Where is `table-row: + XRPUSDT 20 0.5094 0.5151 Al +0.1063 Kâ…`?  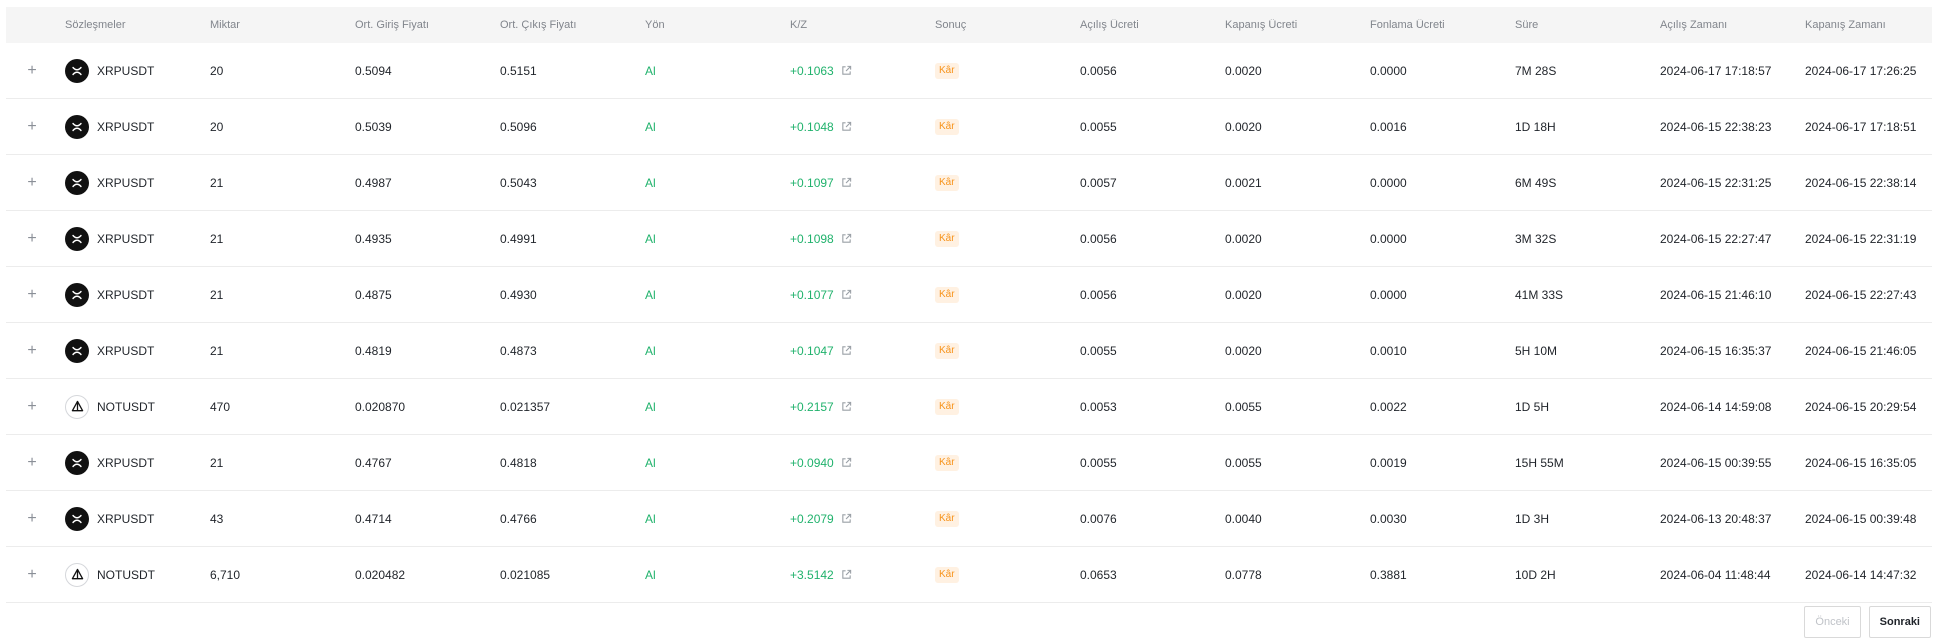
table-row: + XRPUSDT 20 0.5094 0.5151 Al +0.1063 Kâ… is located at coordinates (969, 71).